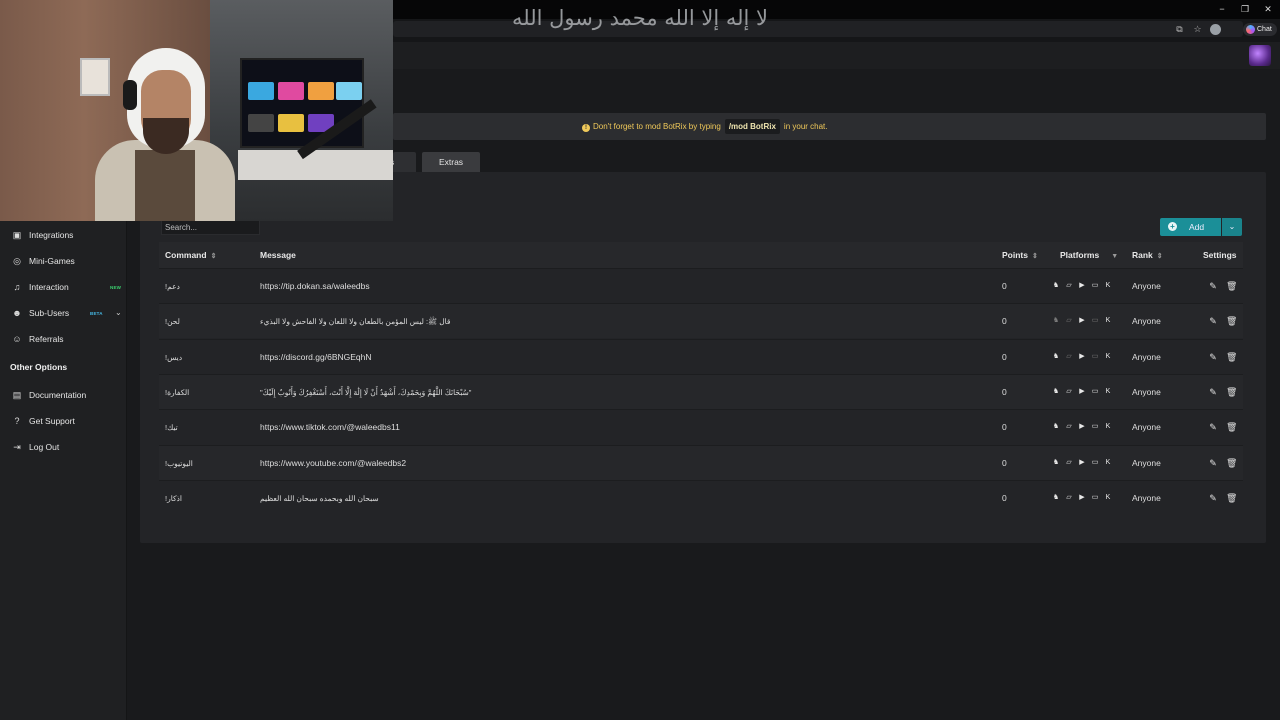 The width and height of the screenshot is (1280, 720). What do you see at coordinates (1190, 227) in the screenshot?
I see `add-command-button: + Add` at bounding box center [1190, 227].